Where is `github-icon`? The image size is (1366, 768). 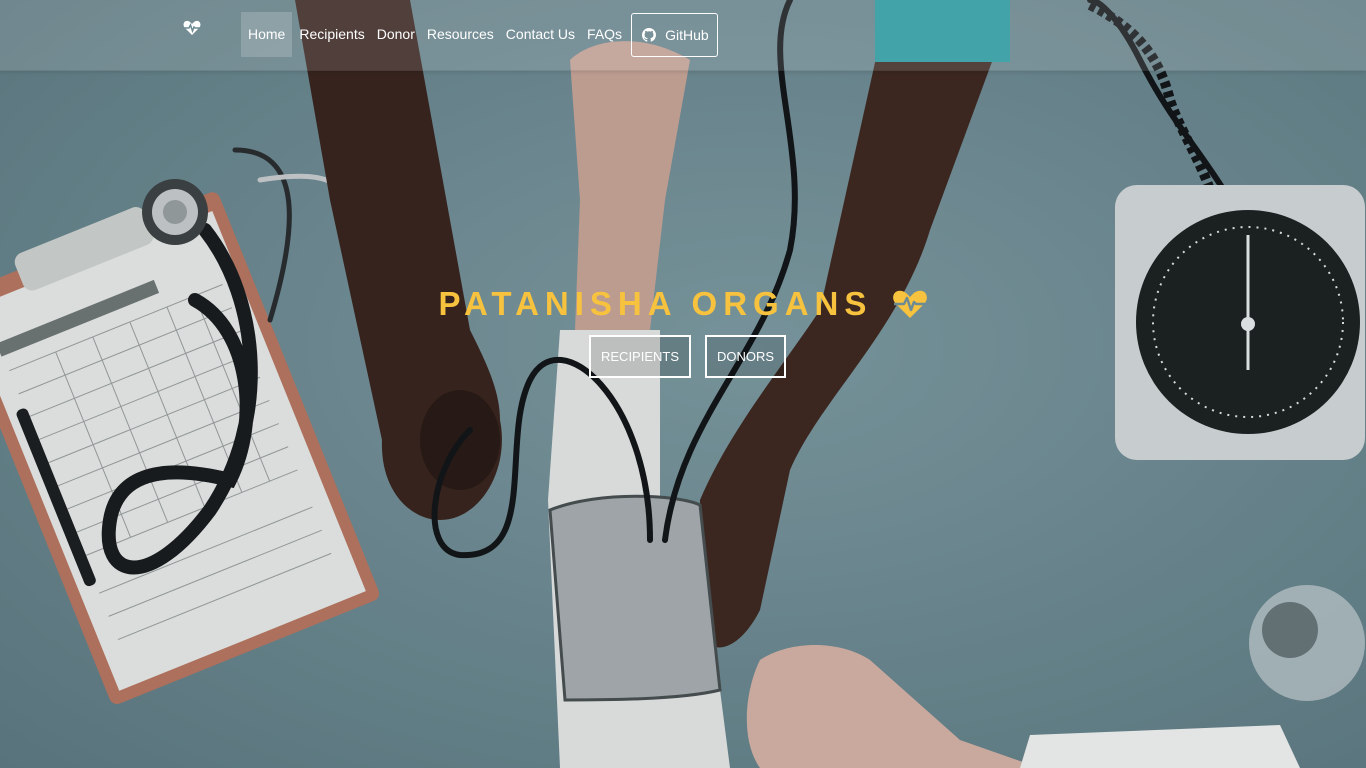
github-icon is located at coordinates (649, 34).